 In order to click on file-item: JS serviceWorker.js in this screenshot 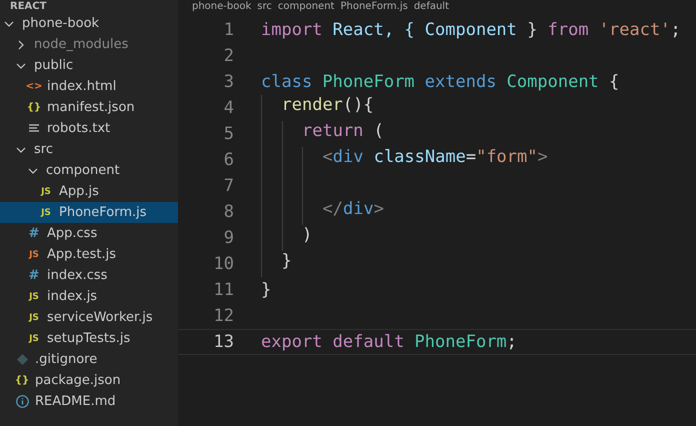, I will do `click(89, 317)`.